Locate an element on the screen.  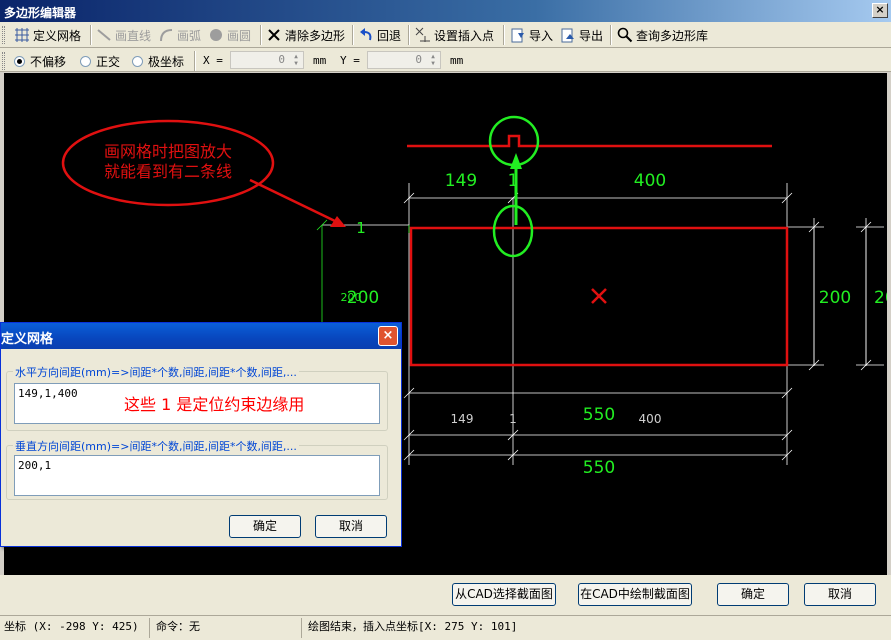
grid-icon is located at coordinates (22, 35).